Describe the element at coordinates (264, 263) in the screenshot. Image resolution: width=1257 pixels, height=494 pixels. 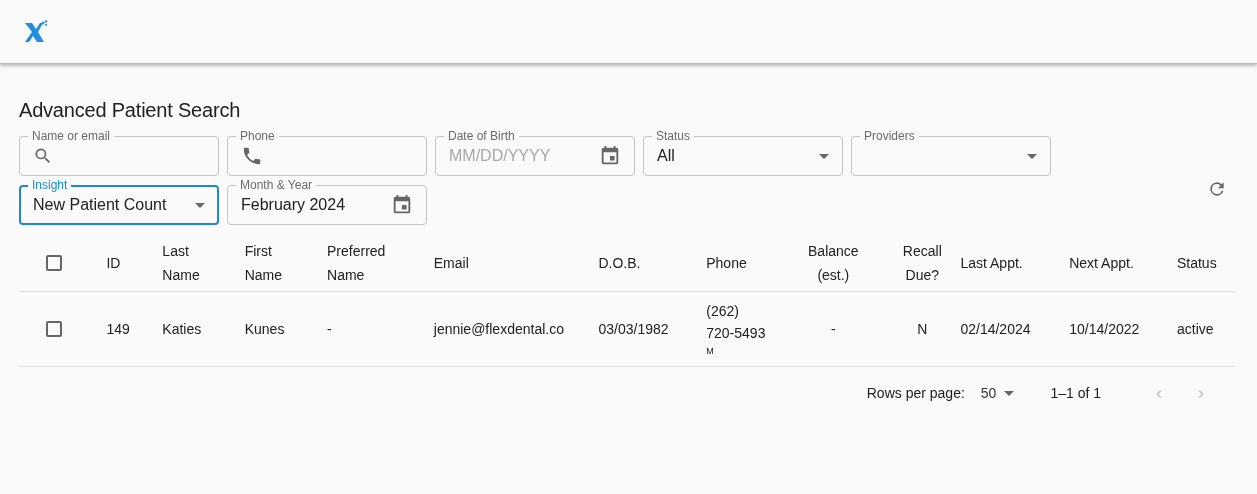
I see `column-header: First Name` at that location.